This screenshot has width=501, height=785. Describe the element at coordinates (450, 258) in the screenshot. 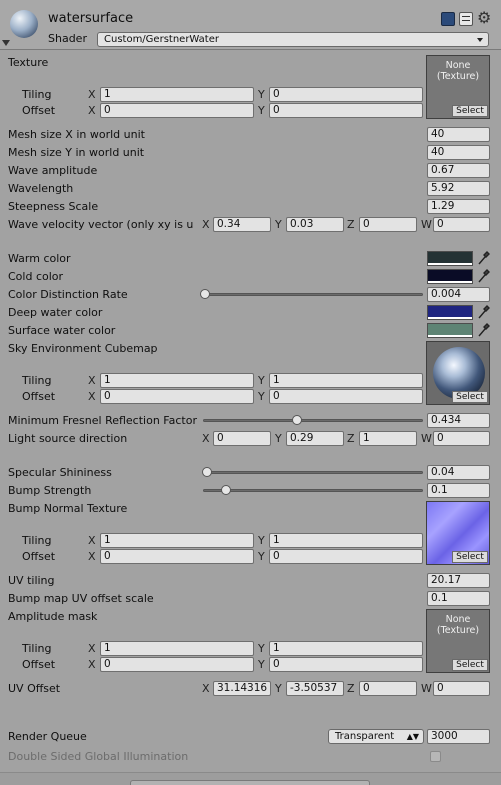

I see `warm-color-swatch` at that location.